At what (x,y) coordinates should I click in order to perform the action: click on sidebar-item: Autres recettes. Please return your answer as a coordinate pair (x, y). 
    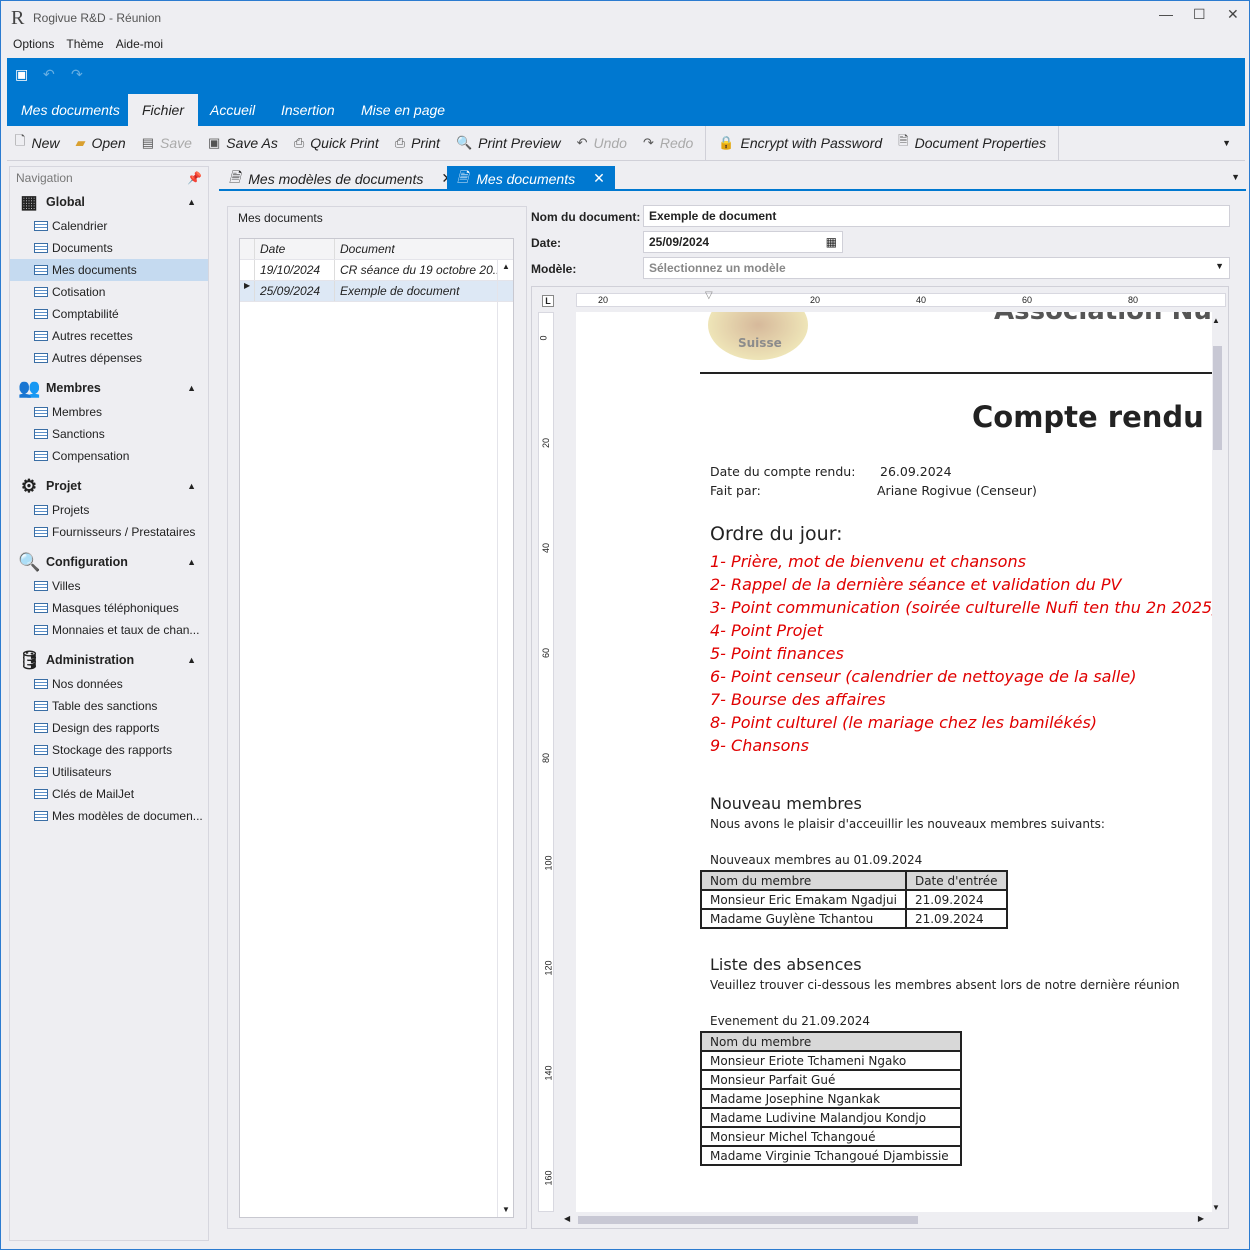
    Looking at the image, I should click on (109, 336).